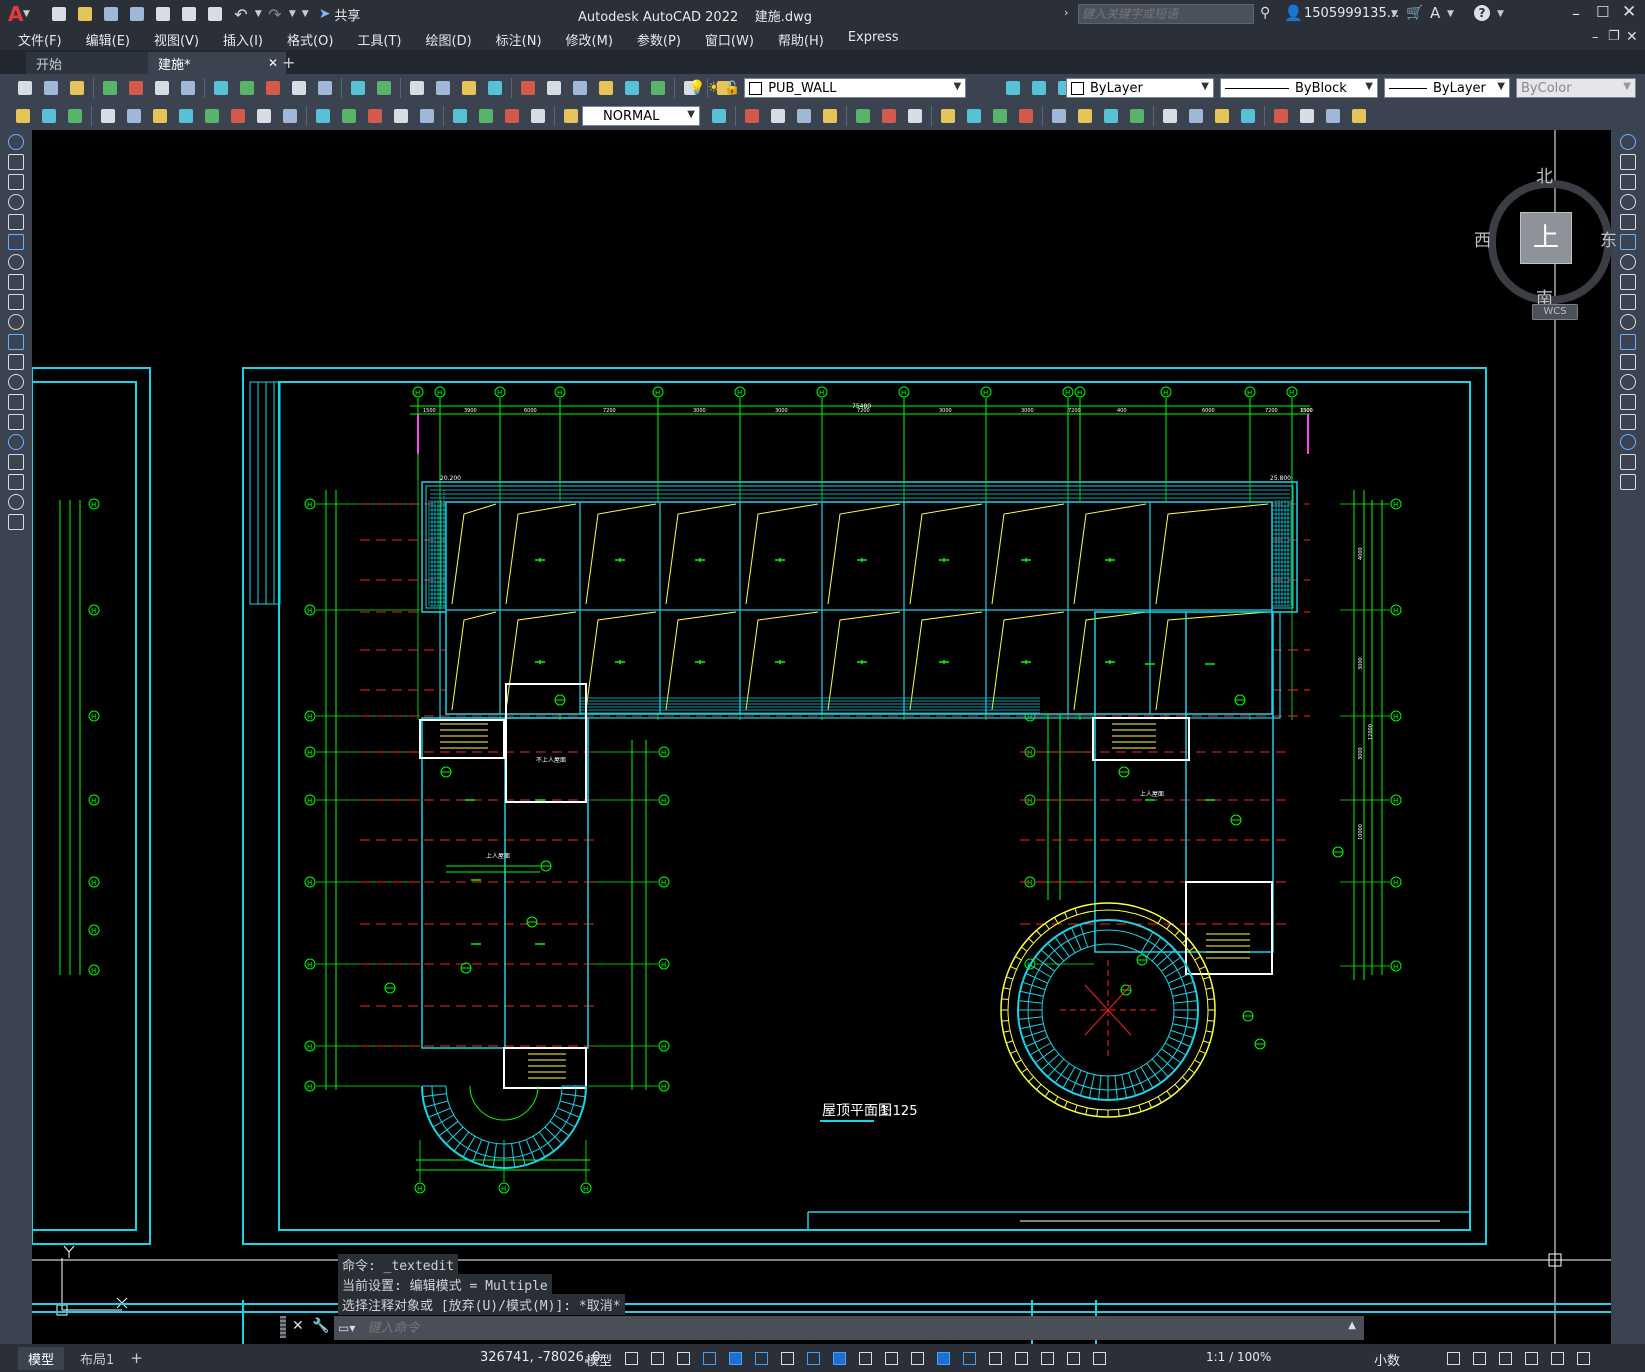 The width and height of the screenshot is (1645, 1372). Describe the element at coordinates (1222, 116) in the screenshot. I see `lights-icon` at that location.